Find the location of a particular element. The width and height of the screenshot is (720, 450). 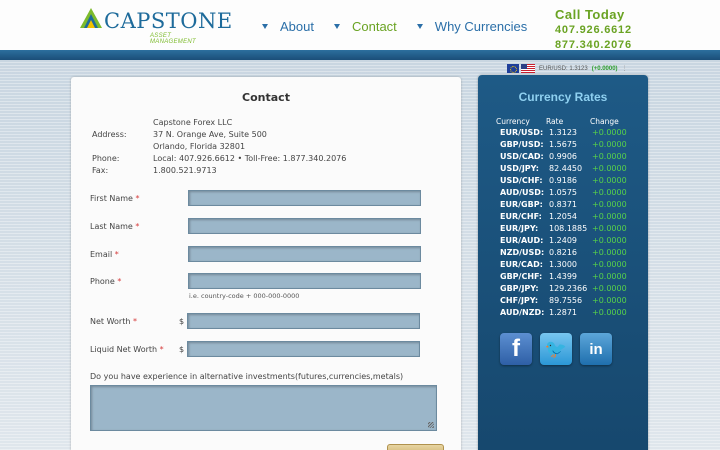

nav-contact-label: Contact is located at coordinates (374, 26).